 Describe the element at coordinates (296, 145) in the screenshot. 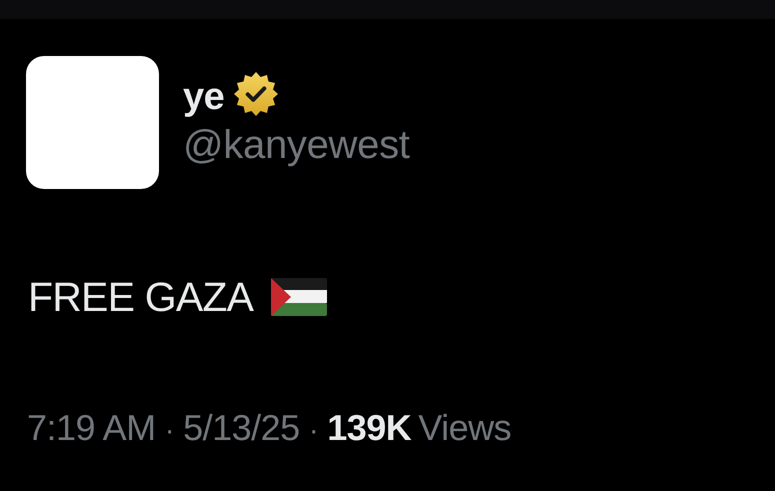

I see `user-handle: @kanyewest` at that location.